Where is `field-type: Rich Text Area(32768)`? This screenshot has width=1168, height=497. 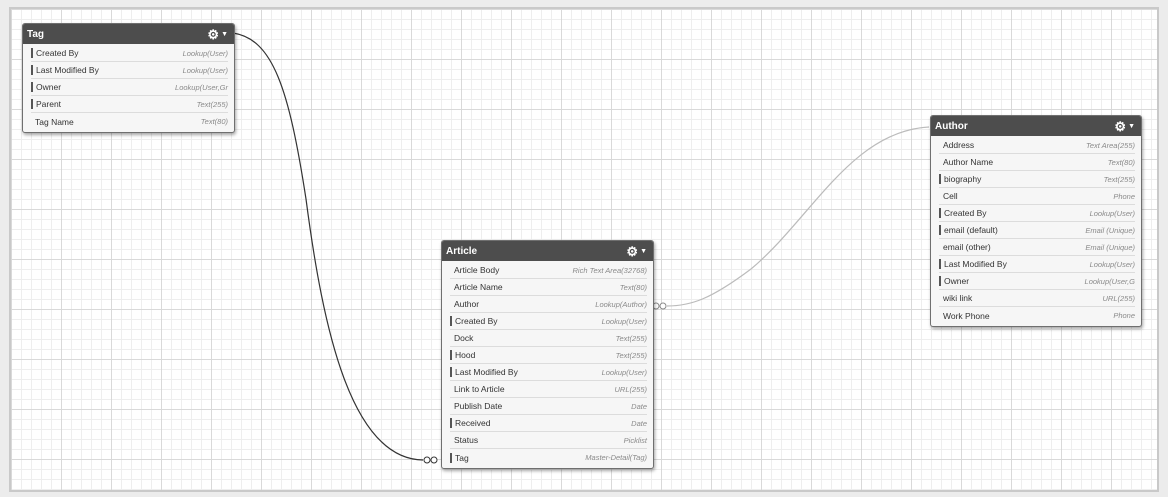
field-type: Rich Text Area(32768) is located at coordinates (609, 270).